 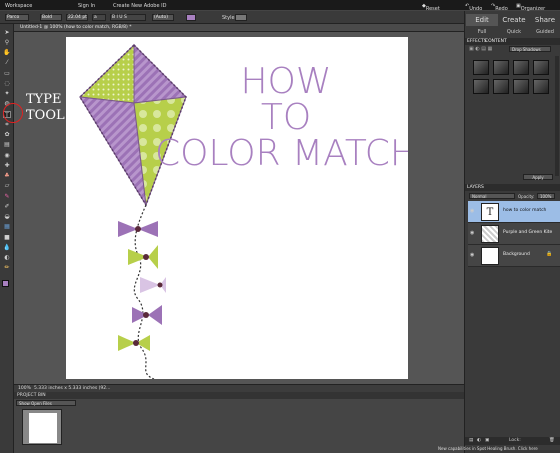 I want to click on tab-edit: Edit, so click(x=482, y=20).